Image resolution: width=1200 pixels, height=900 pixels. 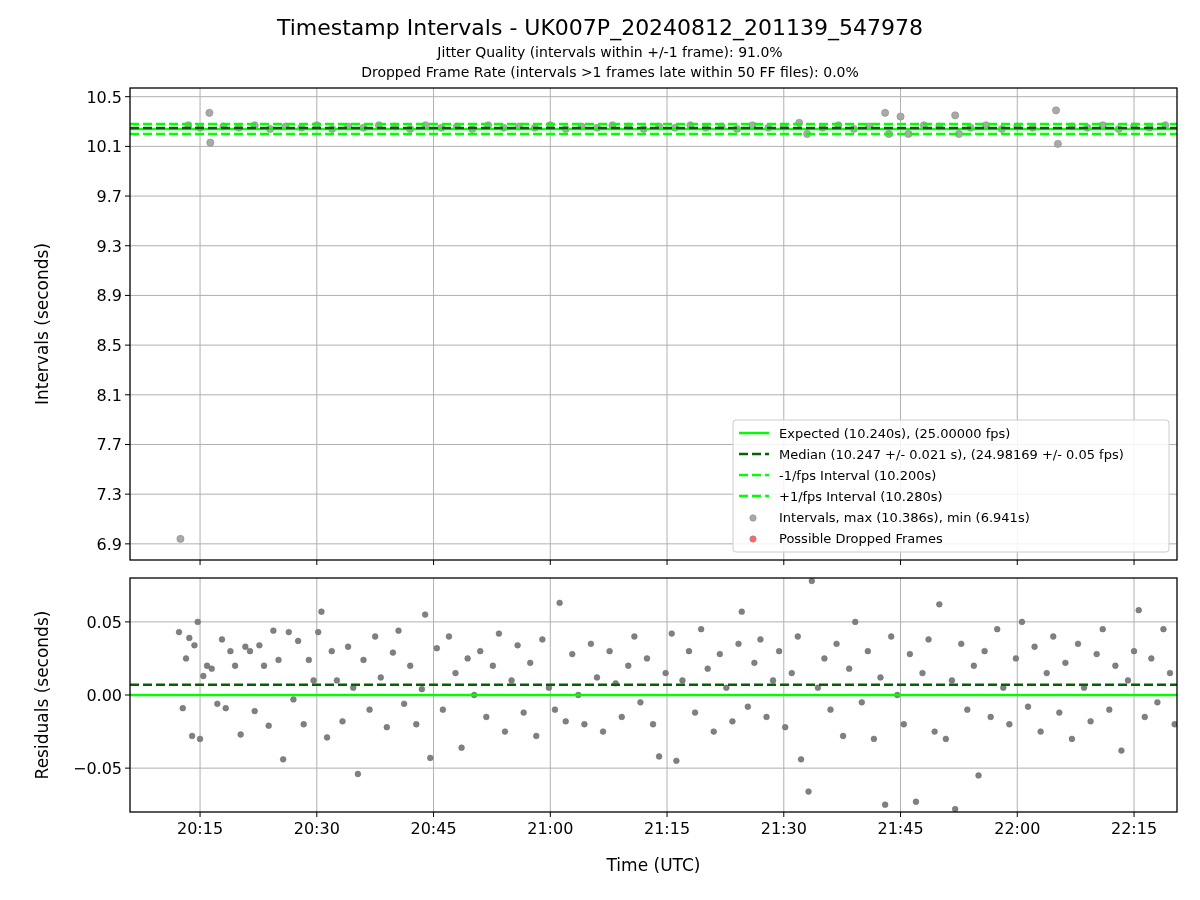 I want to click on tick-label: 10.5, so click(x=104, y=97).